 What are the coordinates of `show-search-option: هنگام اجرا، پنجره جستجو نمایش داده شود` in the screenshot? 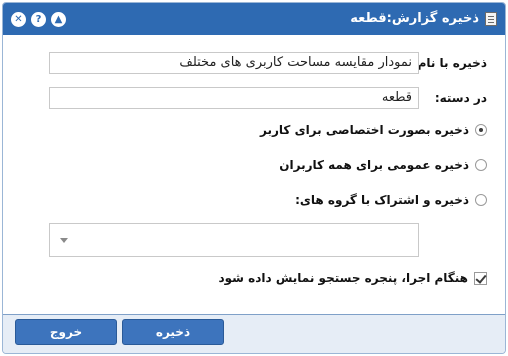 It's located at (352, 278).